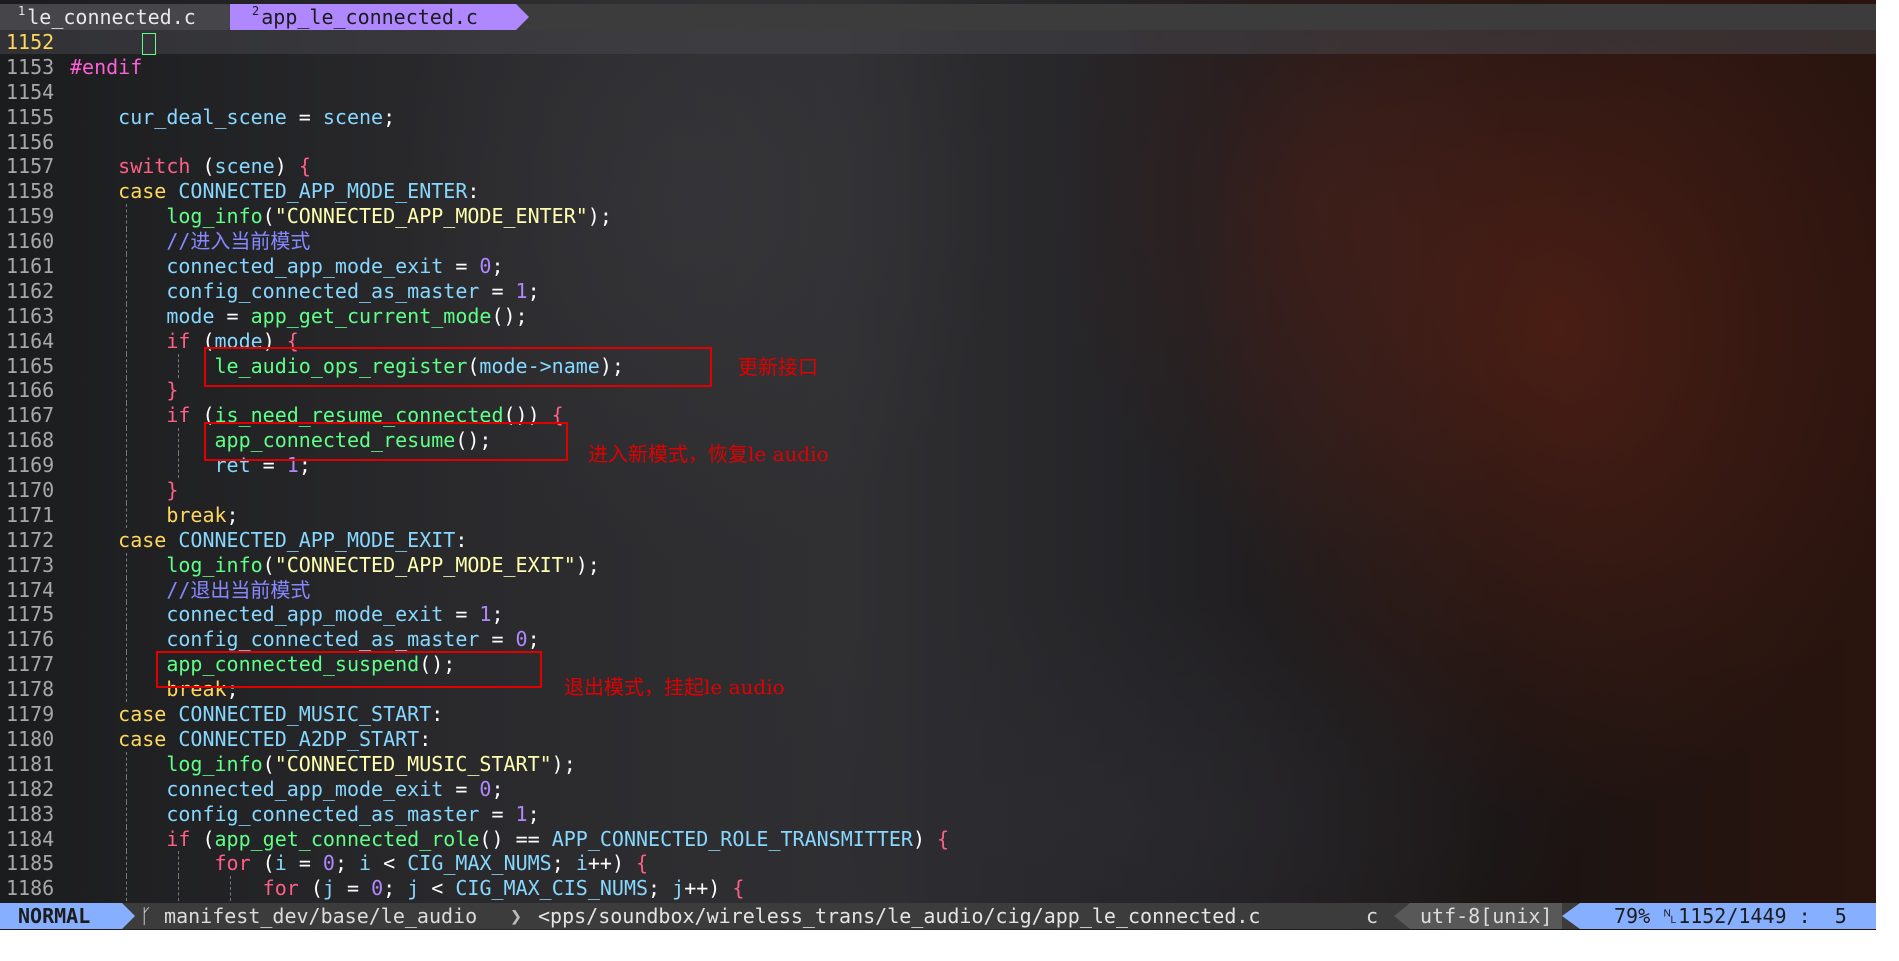 This screenshot has height=961, width=1899. What do you see at coordinates (30, 365) in the screenshot?
I see `line-number: 1165` at bounding box center [30, 365].